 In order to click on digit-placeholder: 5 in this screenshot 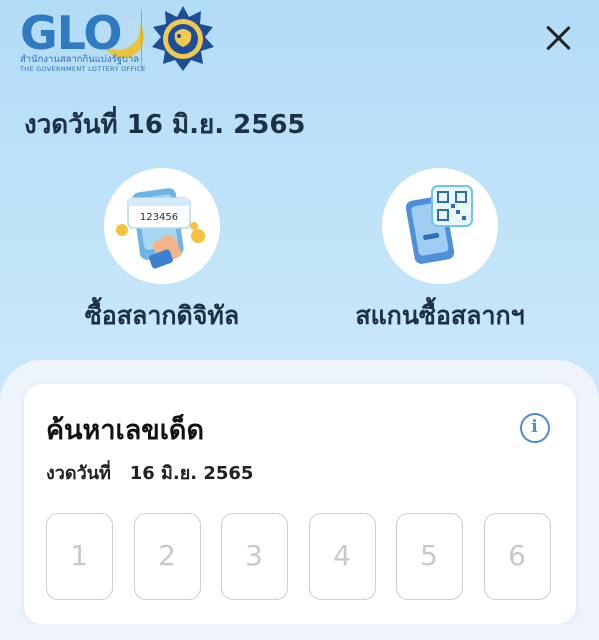, I will do `click(429, 555)`.